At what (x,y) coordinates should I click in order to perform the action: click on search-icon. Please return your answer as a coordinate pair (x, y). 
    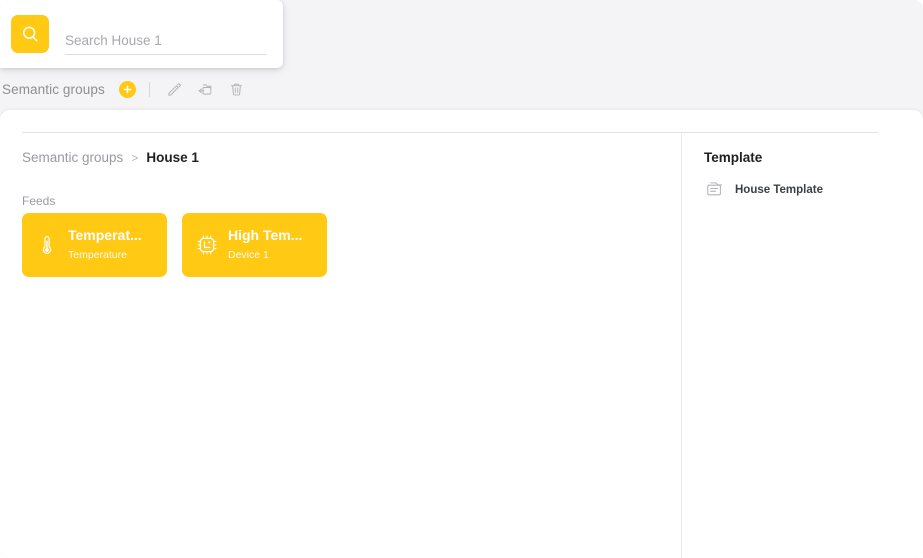
    Looking at the image, I should click on (30, 34).